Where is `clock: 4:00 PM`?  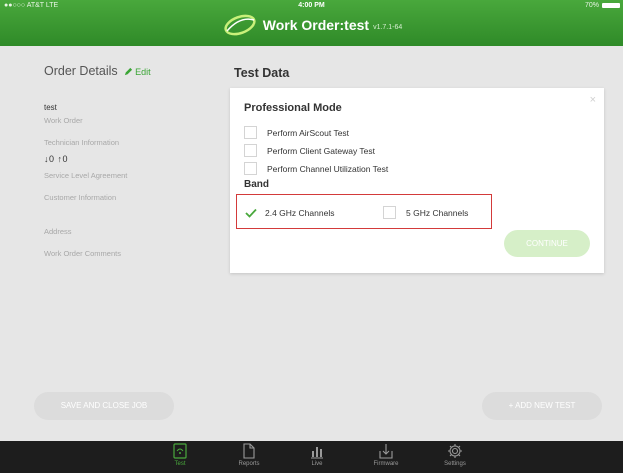 clock: 4:00 PM is located at coordinates (311, 5).